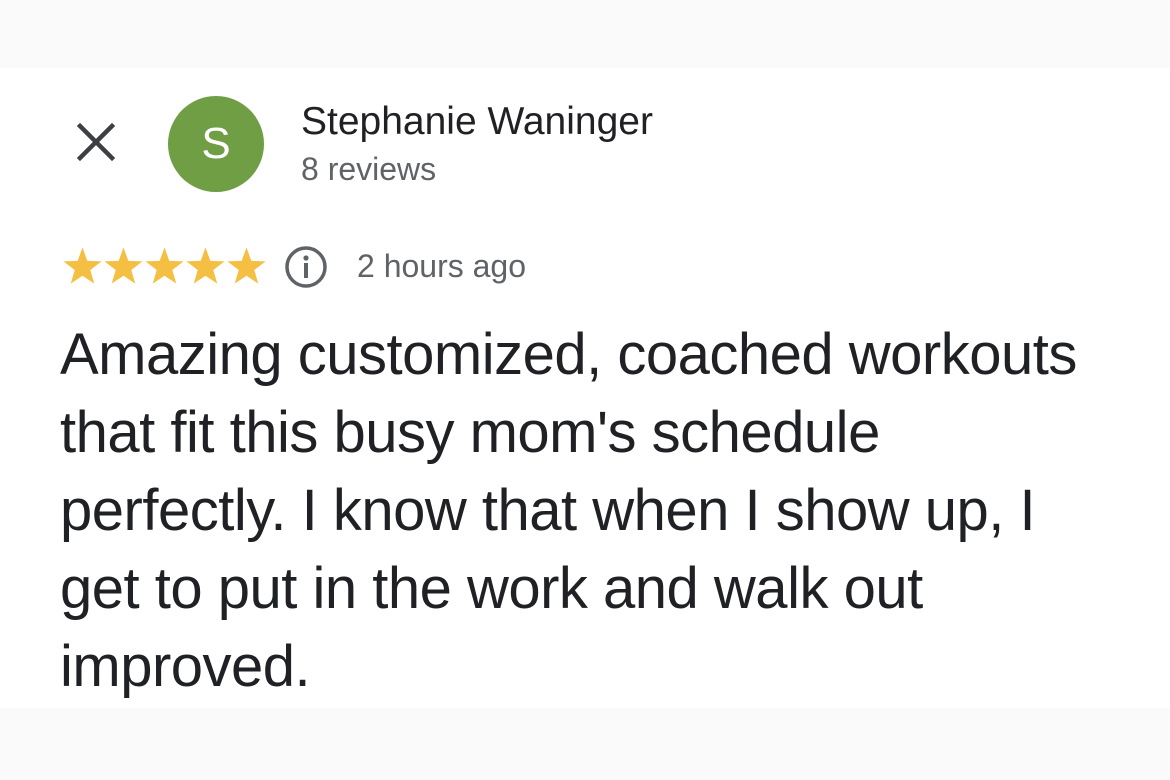 Image resolution: width=1170 pixels, height=780 pixels. I want to click on info-icon, so click(306, 267).